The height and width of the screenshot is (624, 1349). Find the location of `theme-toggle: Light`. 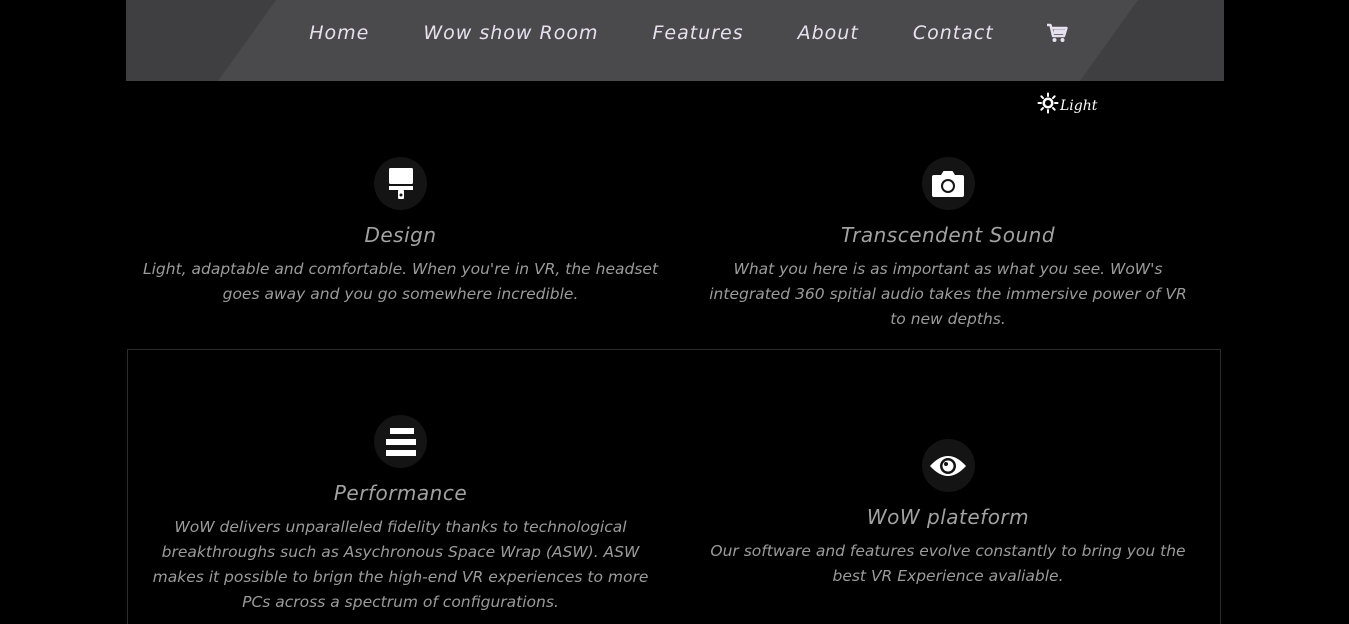

theme-toggle: Light is located at coordinates (1067, 105).